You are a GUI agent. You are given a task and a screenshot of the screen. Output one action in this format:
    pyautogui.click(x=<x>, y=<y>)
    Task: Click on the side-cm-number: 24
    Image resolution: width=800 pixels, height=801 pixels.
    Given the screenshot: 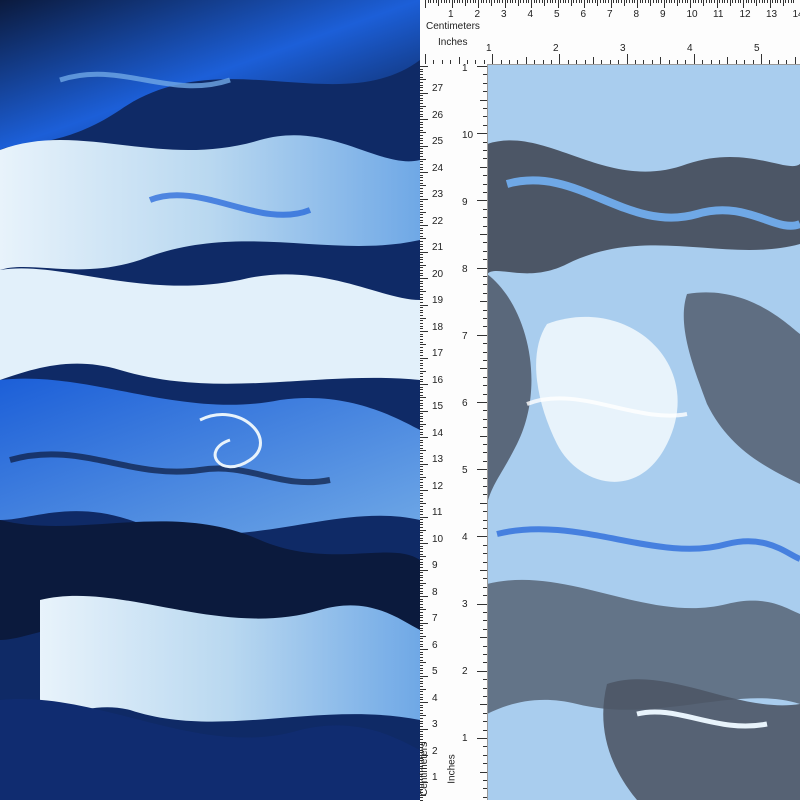 What is the action you would take?
    pyautogui.click(x=437, y=169)
    